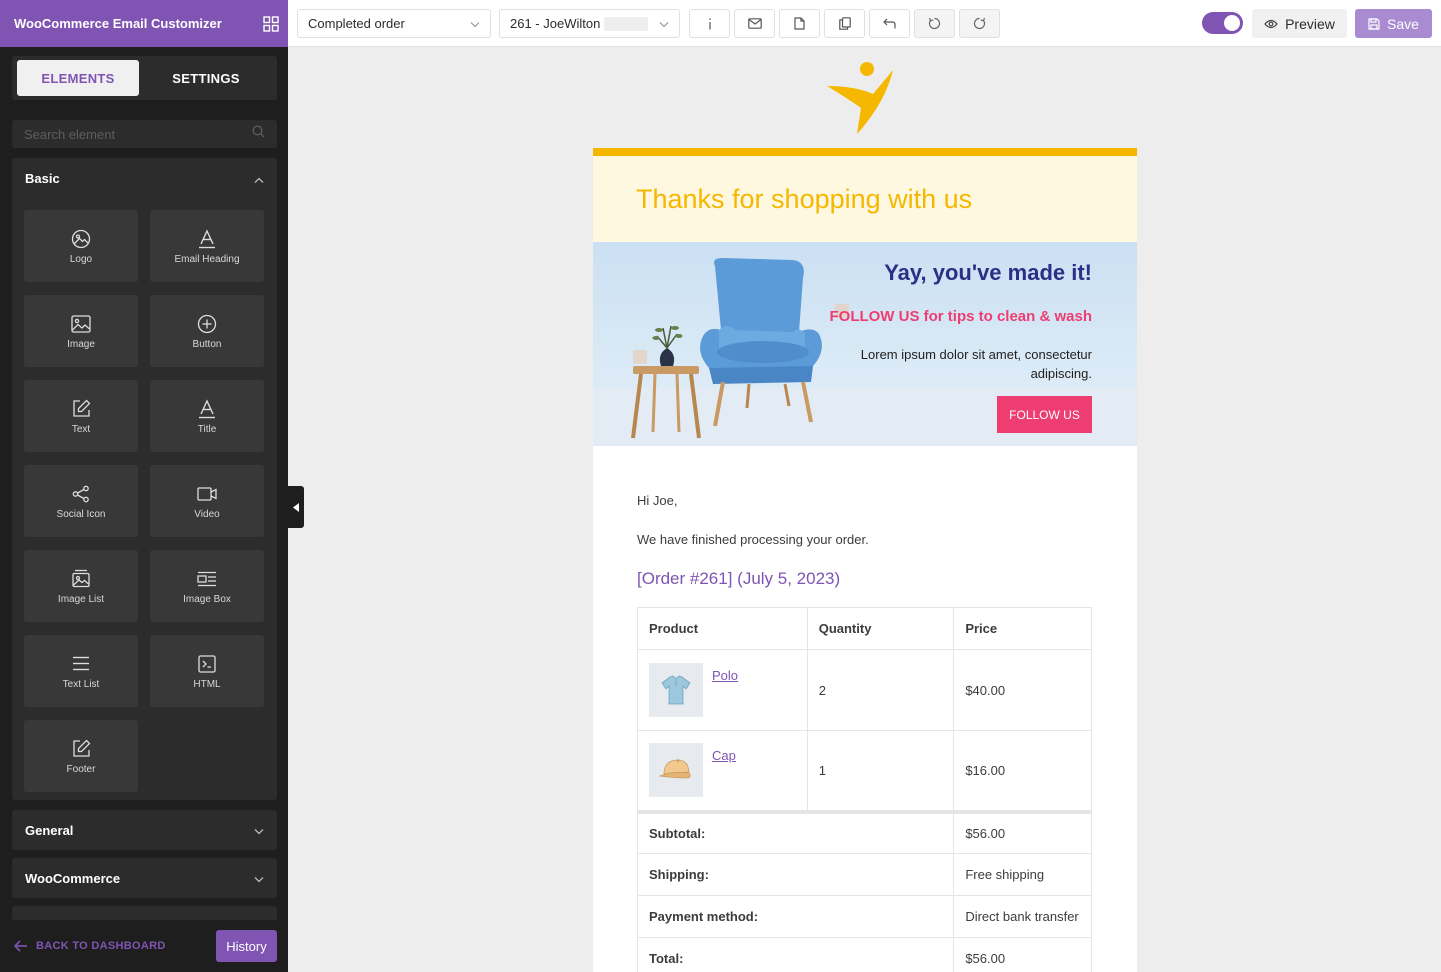  I want to click on armchair-illustration, so click(740, 348).